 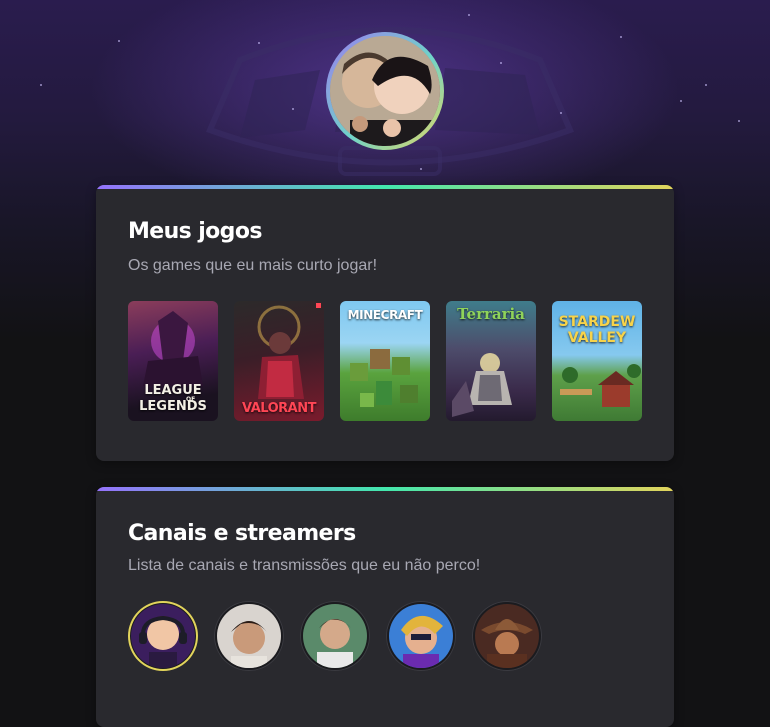 What do you see at coordinates (597, 338) in the screenshot?
I see `game-label-line2: VALLEY` at bounding box center [597, 338].